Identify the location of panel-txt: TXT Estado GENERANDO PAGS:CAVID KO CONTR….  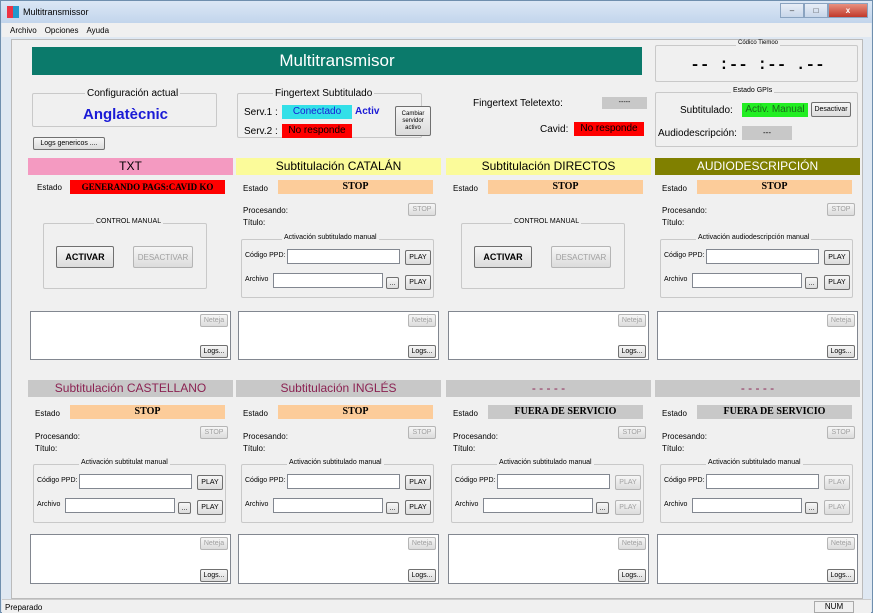
(130, 266).